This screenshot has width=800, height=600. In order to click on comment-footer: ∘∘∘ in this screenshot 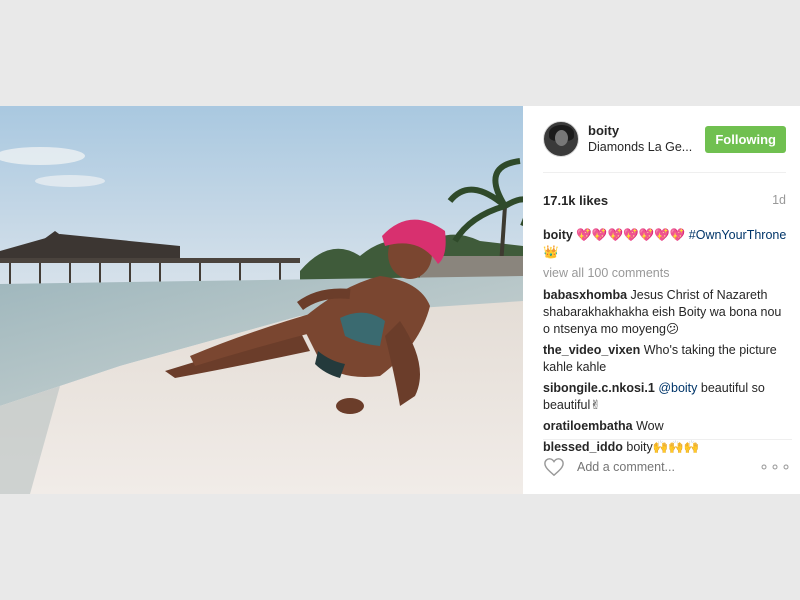, I will do `click(667, 466)`.